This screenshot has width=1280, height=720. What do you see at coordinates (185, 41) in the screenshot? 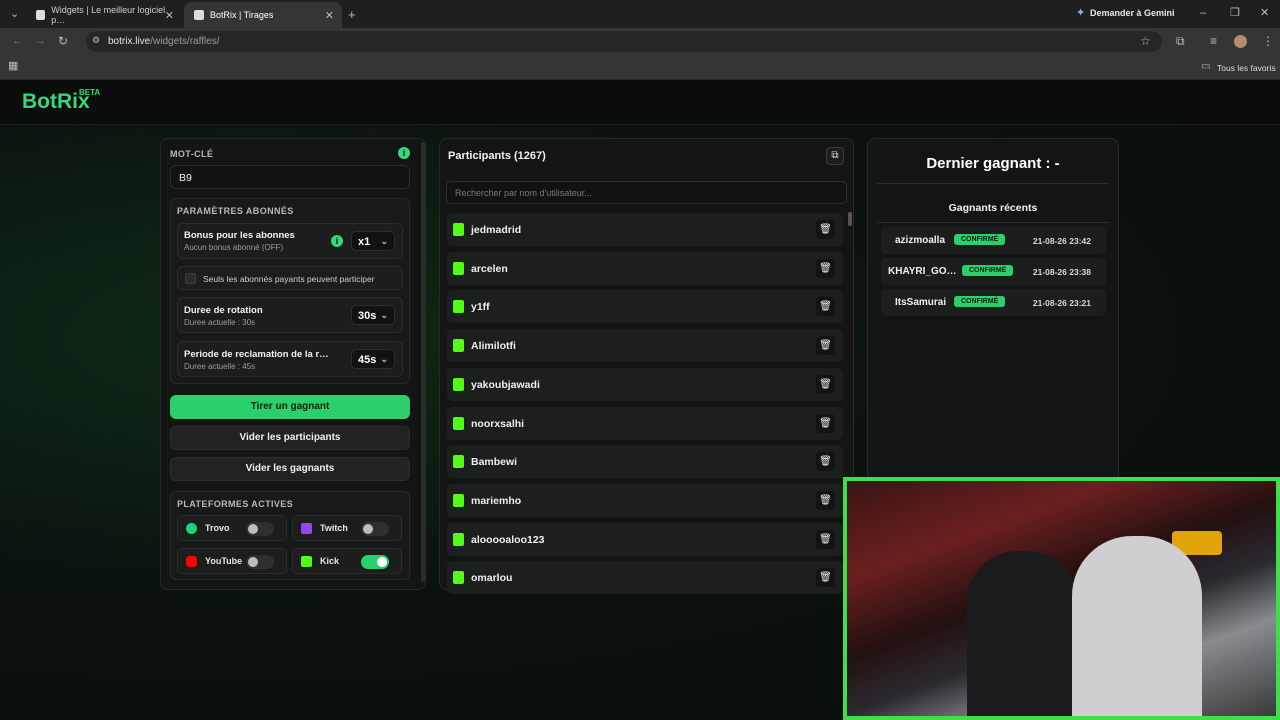
I see `url-path: /widgets/raffles/` at bounding box center [185, 41].